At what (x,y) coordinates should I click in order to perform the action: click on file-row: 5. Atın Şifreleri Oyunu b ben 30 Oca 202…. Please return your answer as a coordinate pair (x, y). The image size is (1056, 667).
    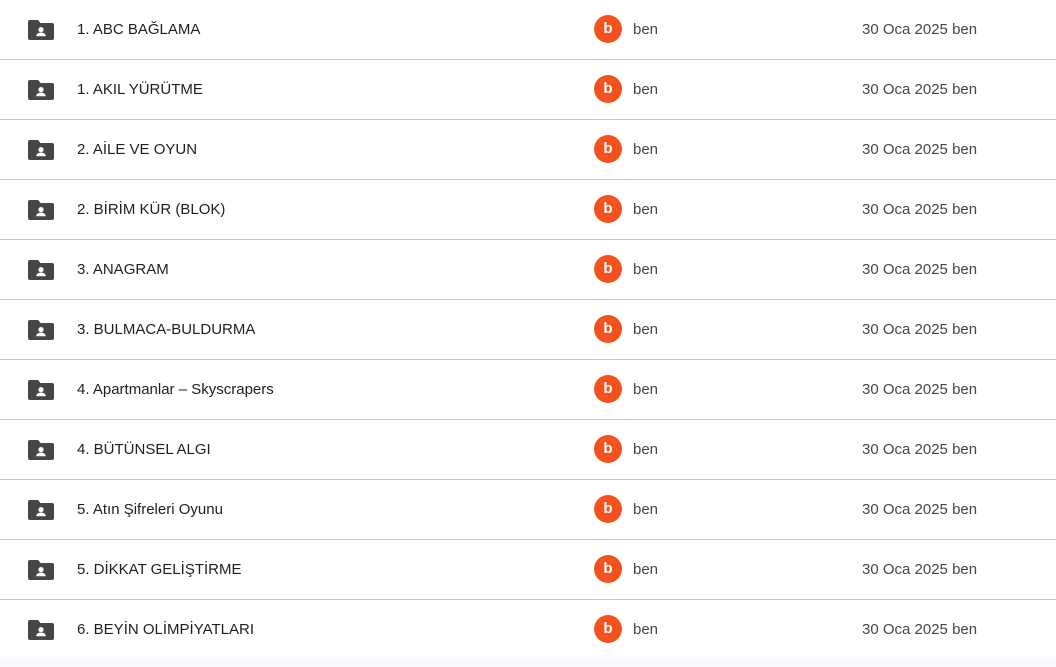
    Looking at the image, I should click on (528, 510).